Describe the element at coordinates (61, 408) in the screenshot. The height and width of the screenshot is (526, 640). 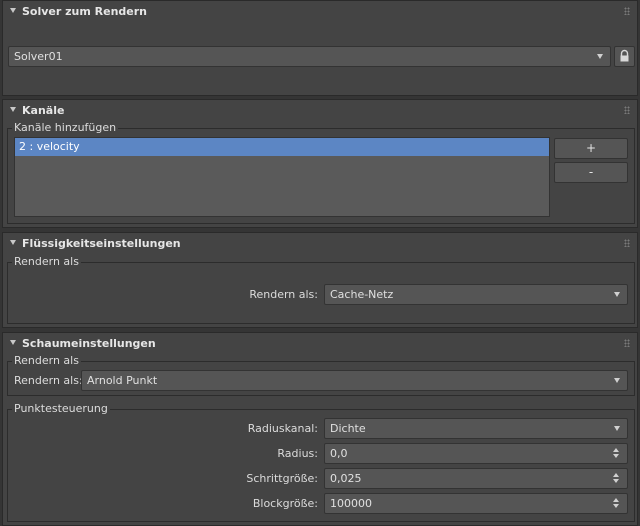
I see `group-label: Punktesteuerung` at that location.